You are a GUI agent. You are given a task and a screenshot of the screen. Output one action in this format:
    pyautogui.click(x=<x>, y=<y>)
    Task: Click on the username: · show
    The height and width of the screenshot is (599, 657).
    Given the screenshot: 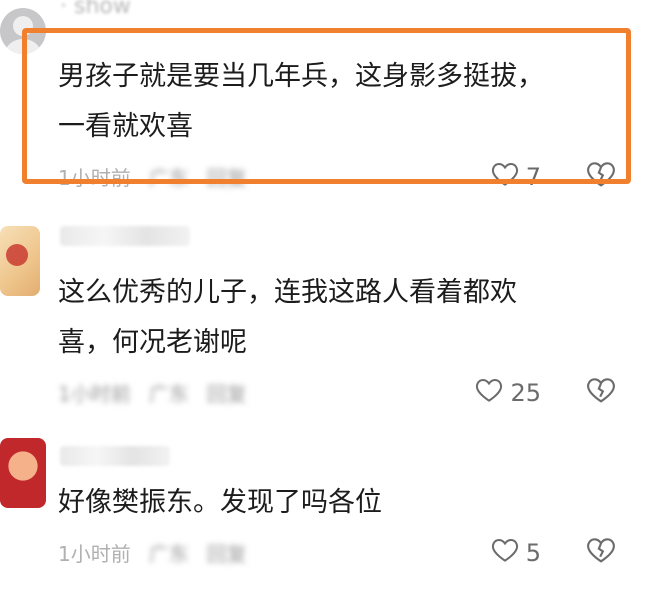 What is the action you would take?
    pyautogui.click(x=95, y=9)
    